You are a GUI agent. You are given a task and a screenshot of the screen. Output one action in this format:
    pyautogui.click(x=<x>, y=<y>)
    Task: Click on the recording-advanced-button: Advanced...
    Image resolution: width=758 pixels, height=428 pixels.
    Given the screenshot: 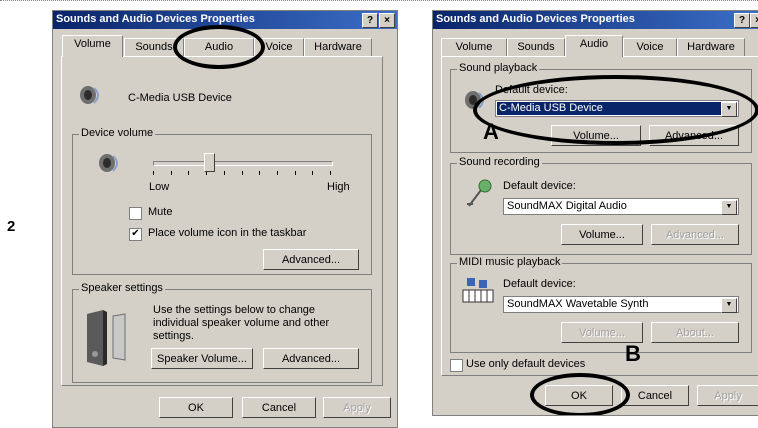 What is the action you would take?
    pyautogui.click(x=695, y=234)
    